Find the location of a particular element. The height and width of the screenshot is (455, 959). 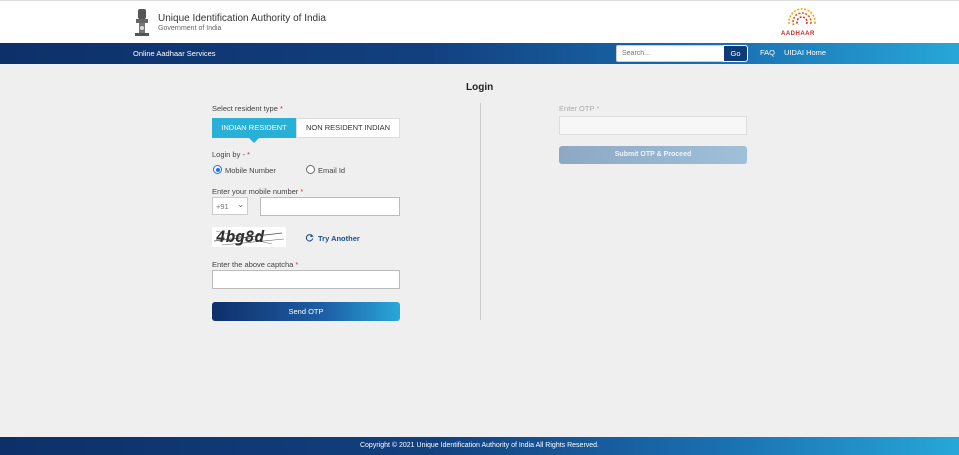

otp-input is located at coordinates (653, 125).